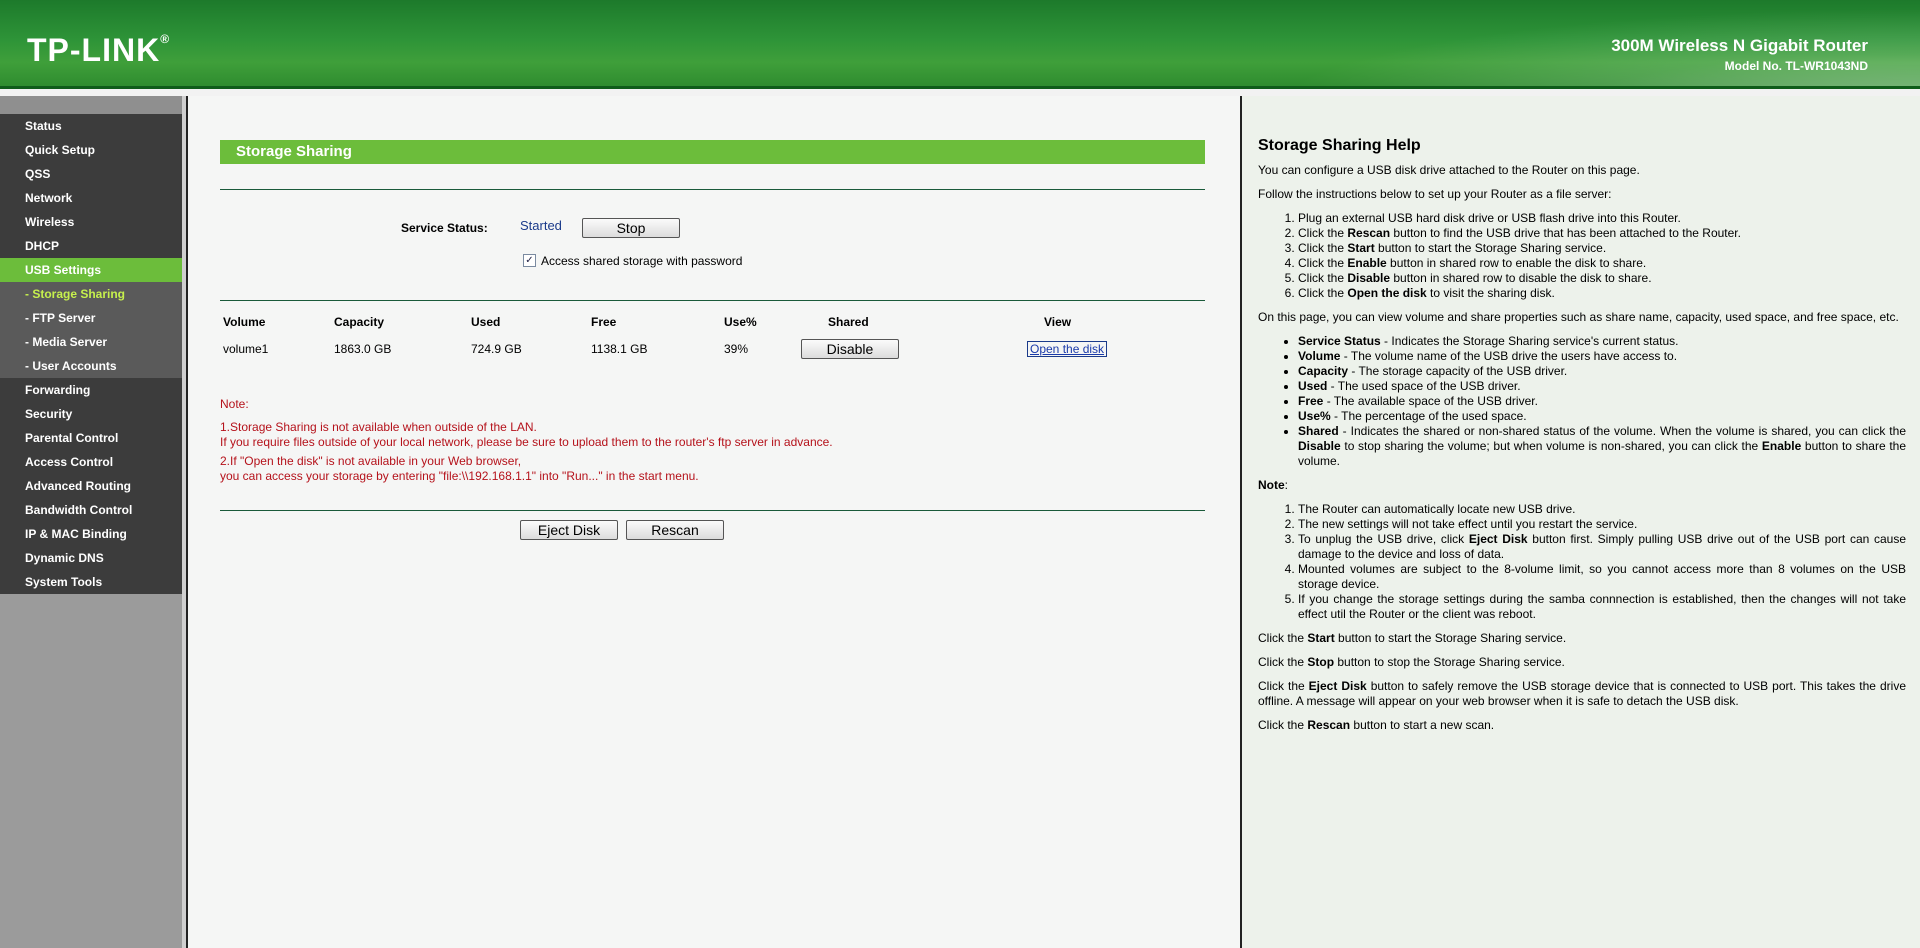 The width and height of the screenshot is (1920, 948). Describe the element at coordinates (604, 322) in the screenshot. I see `col-header-free: Free` at that location.